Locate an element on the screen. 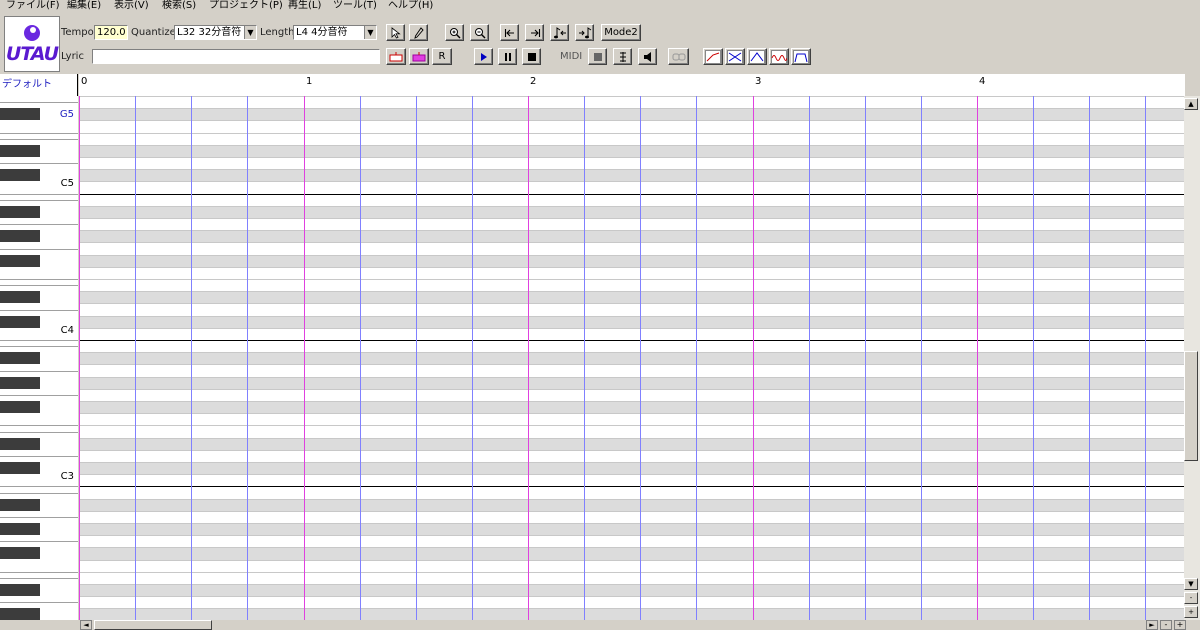  scroll-down-icon: ▼ is located at coordinates (1191, 584).